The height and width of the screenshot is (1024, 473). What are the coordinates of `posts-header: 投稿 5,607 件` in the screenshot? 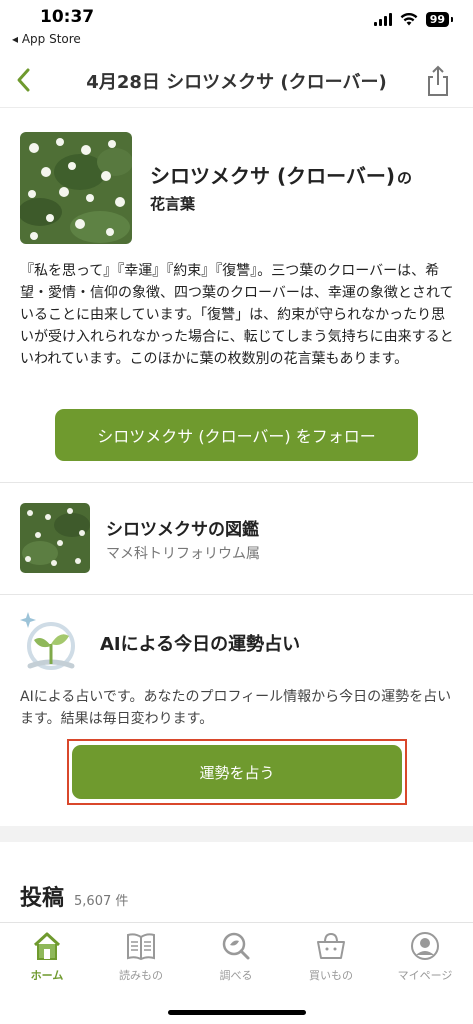 It's located at (74, 896).